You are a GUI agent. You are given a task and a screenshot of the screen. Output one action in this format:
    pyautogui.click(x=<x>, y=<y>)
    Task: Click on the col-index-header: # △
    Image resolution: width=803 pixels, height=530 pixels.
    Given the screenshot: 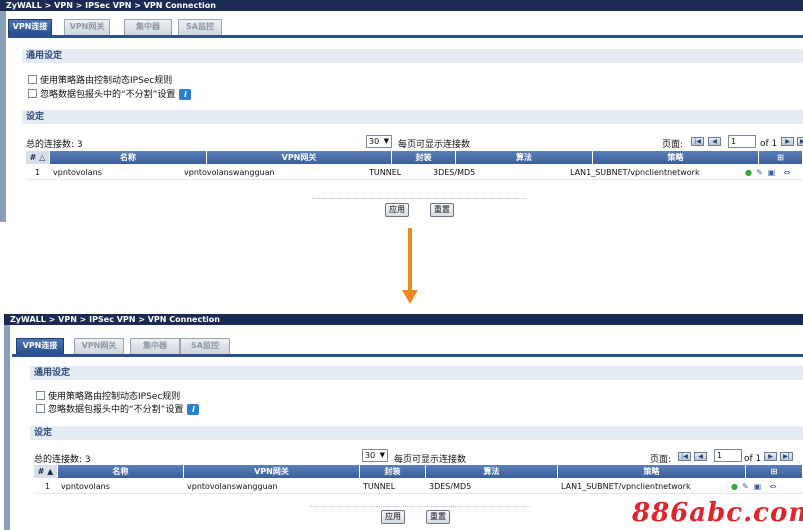 What is the action you would take?
    pyautogui.click(x=38, y=157)
    